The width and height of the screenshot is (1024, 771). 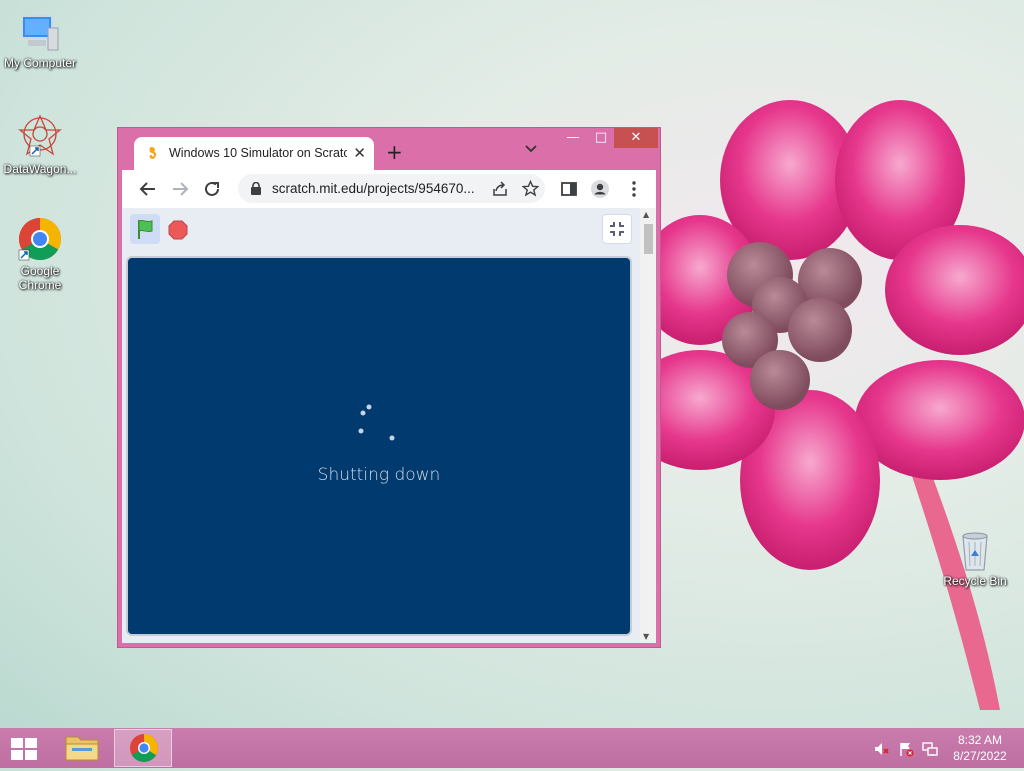 I want to click on maximize-button: □, so click(x=601, y=138).